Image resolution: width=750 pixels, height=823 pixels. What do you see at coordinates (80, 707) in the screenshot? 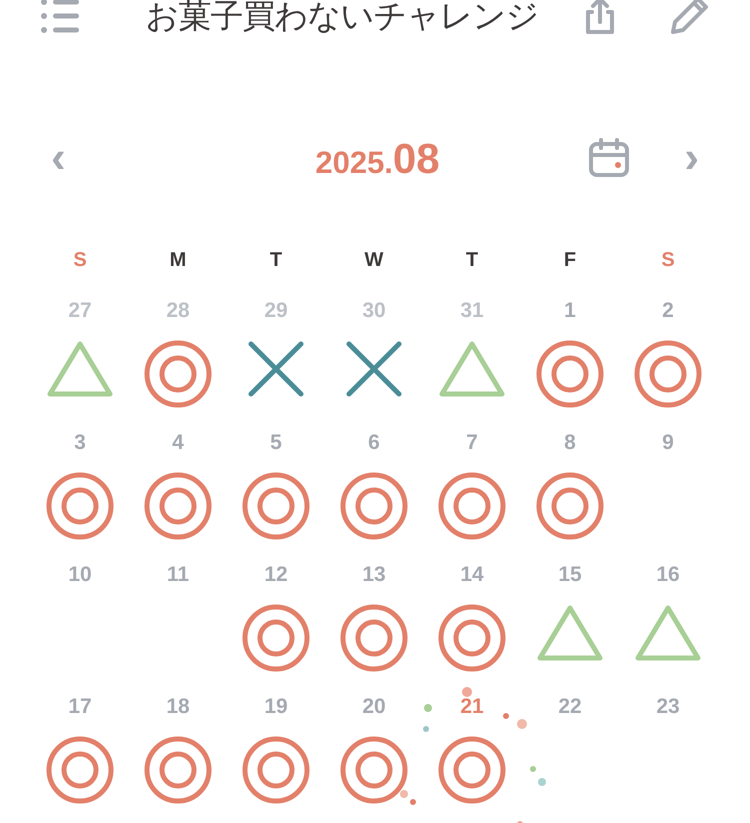
I see `day-number: 17` at bounding box center [80, 707].